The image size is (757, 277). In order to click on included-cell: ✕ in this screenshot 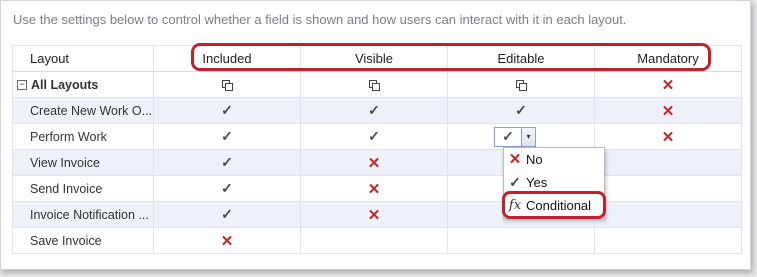, I will do `click(227, 240)`.